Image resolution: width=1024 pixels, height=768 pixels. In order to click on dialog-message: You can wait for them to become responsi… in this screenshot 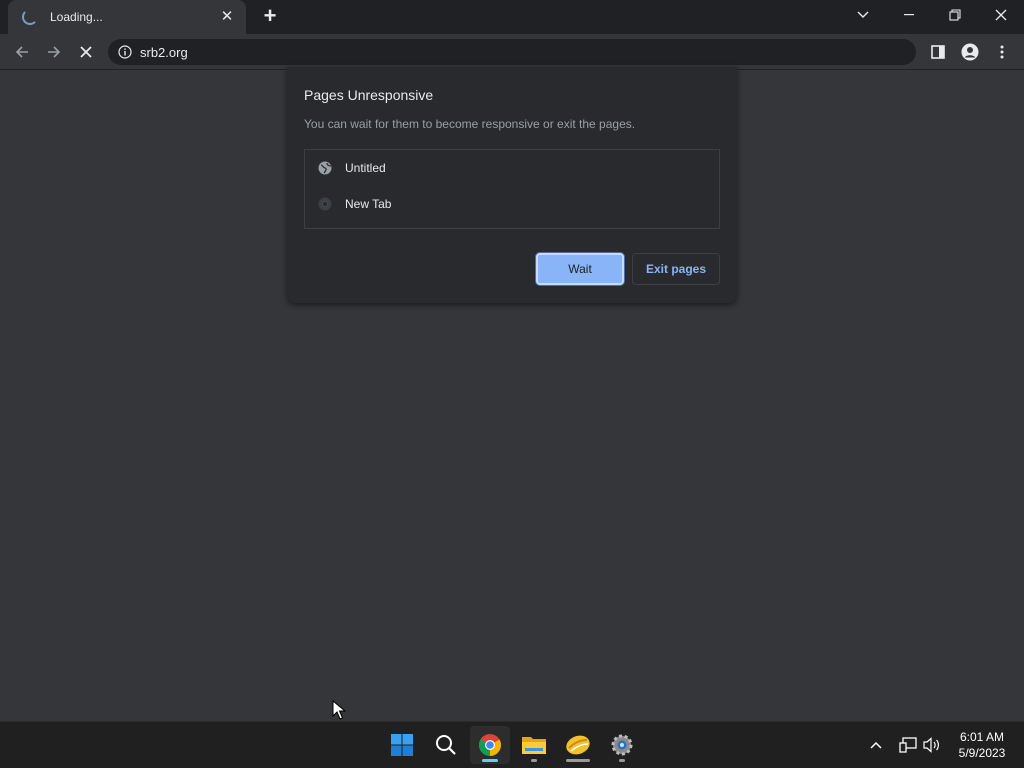, I will do `click(470, 124)`.